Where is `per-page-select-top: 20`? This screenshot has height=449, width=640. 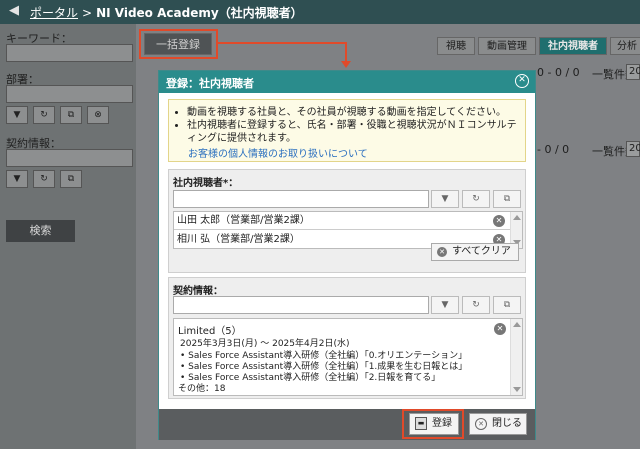 per-page-select-top: 20 is located at coordinates (633, 72).